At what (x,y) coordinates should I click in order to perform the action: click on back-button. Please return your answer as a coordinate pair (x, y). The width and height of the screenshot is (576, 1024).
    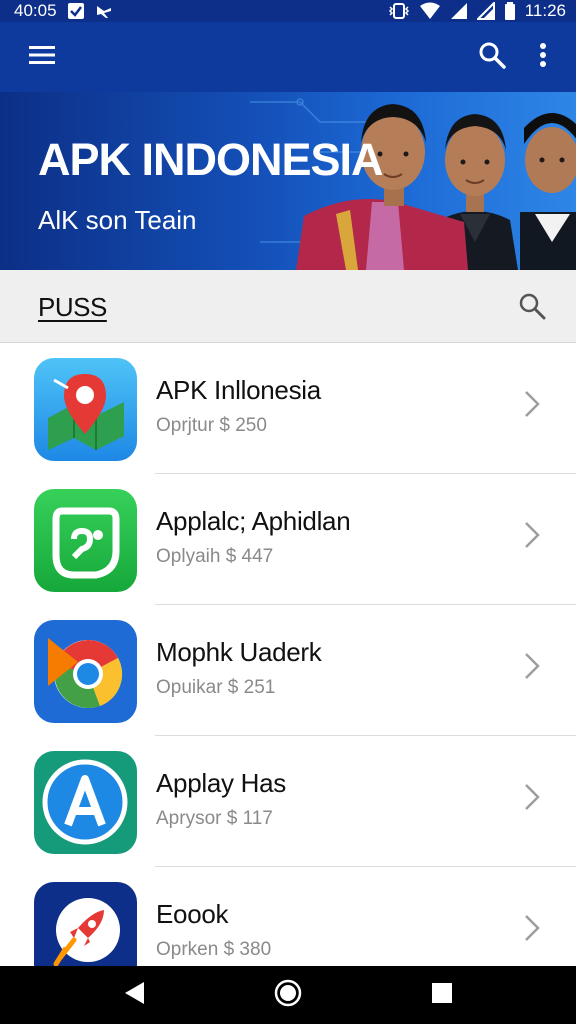
    Looking at the image, I should click on (134, 995).